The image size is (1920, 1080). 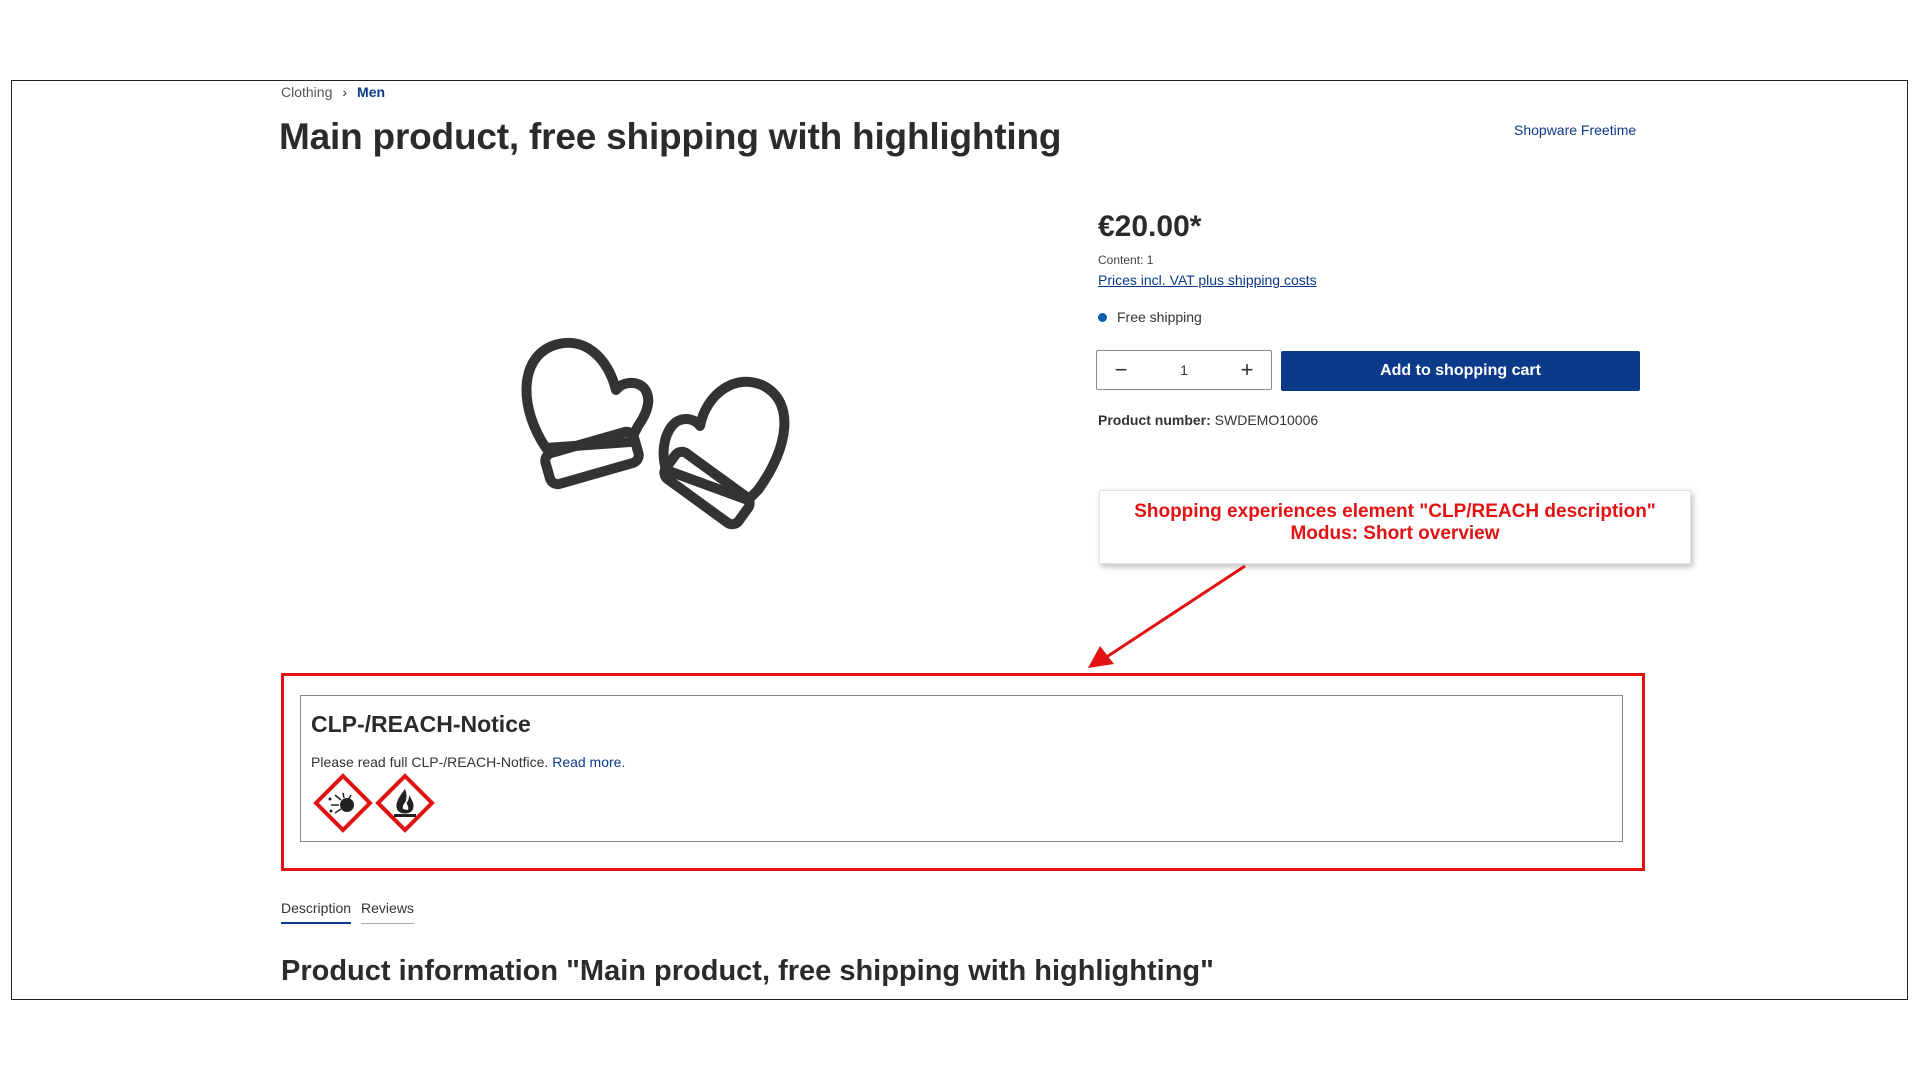 I want to click on content-info: Content: 1, so click(x=1126, y=260).